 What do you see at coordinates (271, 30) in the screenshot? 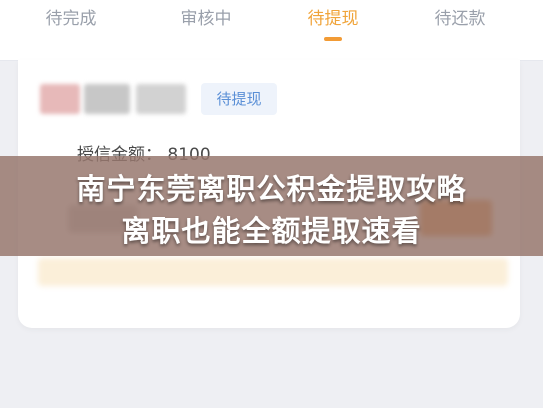
I see `status-tabs: 待完成 审核中 待提现 待还款` at bounding box center [271, 30].